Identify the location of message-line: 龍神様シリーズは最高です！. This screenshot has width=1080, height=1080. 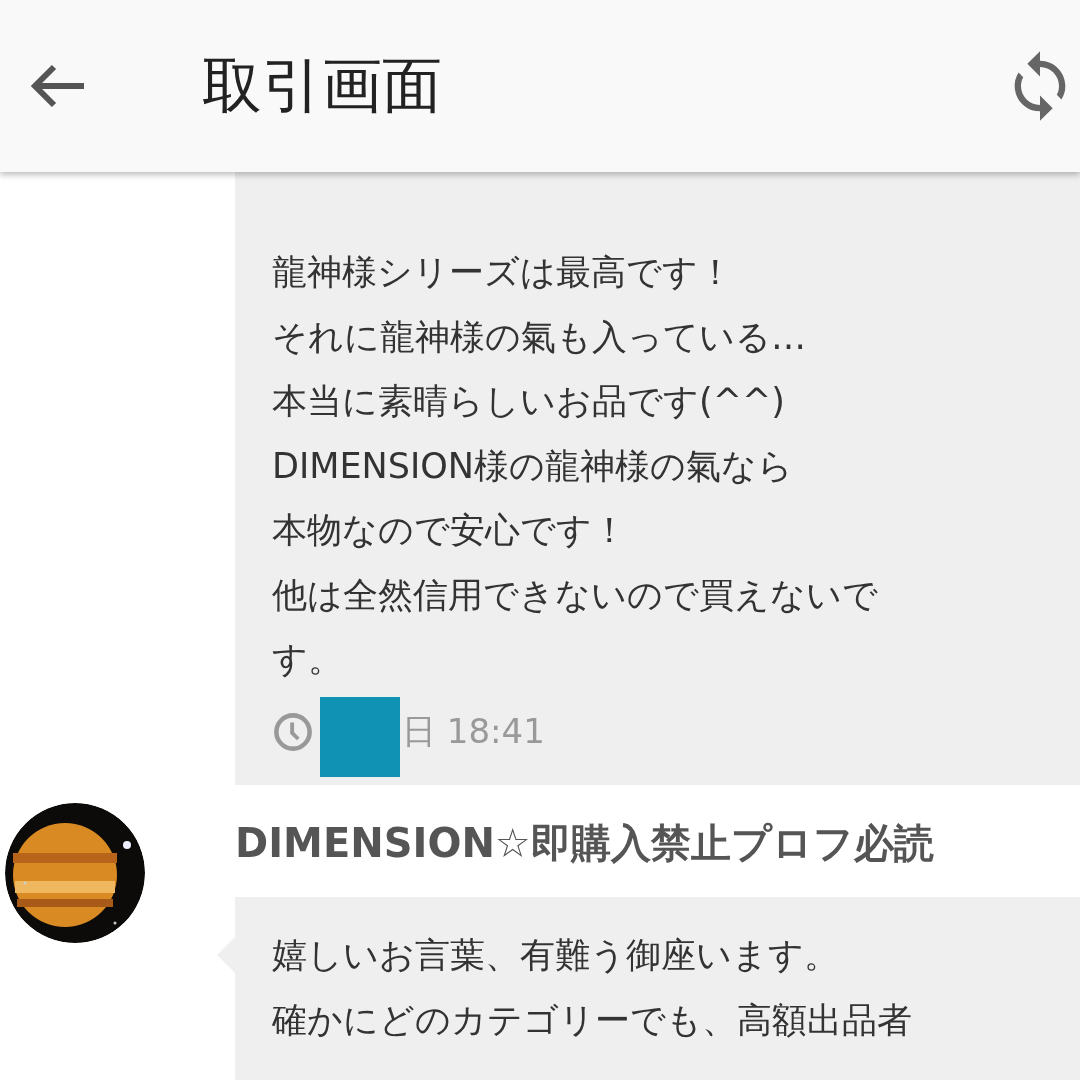
(502, 272).